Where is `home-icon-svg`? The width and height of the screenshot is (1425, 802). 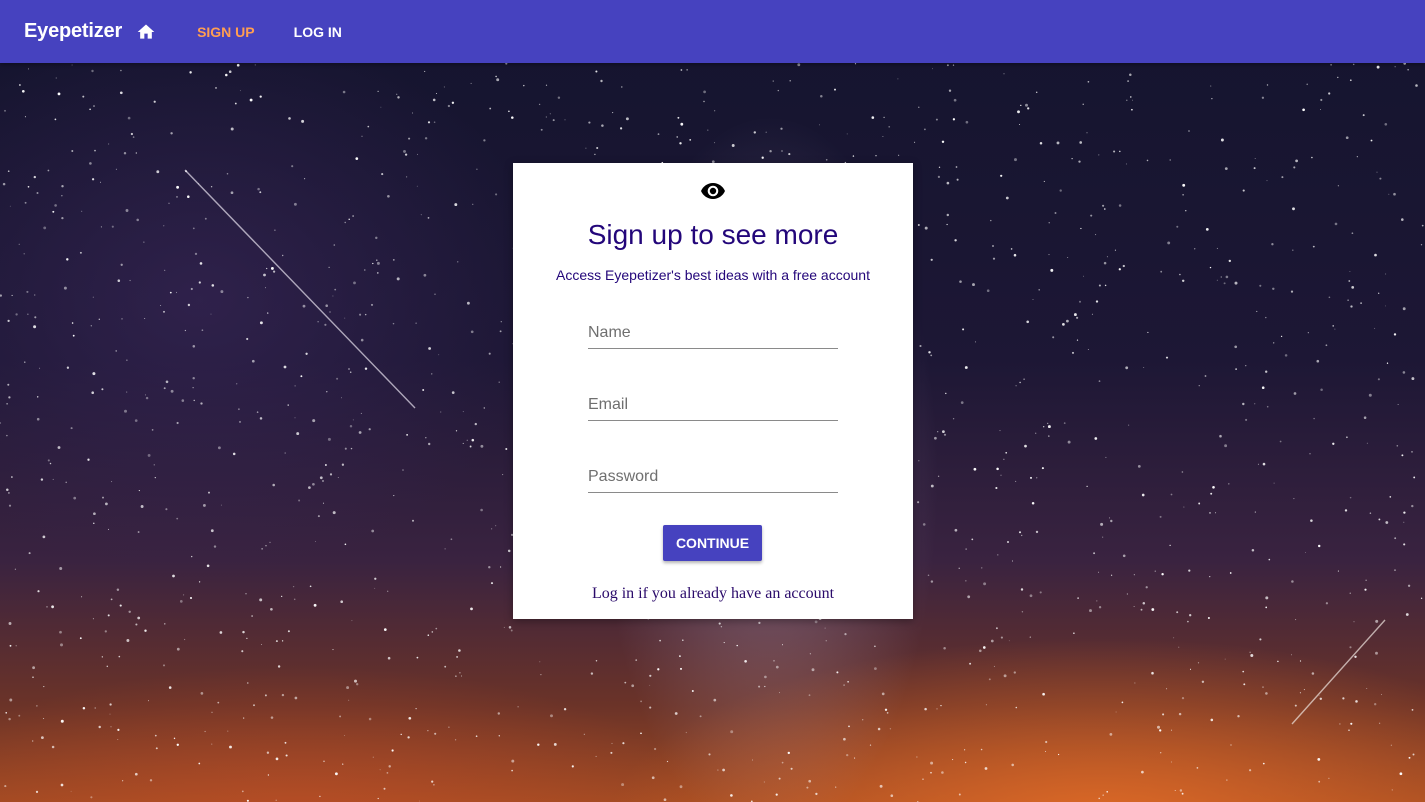
home-icon-svg is located at coordinates (146, 31).